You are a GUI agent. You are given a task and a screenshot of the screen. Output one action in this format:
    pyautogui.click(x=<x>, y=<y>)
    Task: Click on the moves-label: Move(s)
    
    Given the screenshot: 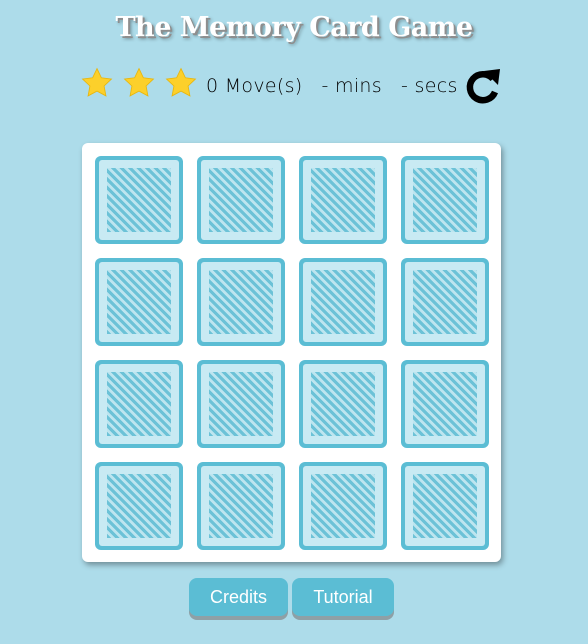 What is the action you would take?
    pyautogui.click(x=263, y=86)
    